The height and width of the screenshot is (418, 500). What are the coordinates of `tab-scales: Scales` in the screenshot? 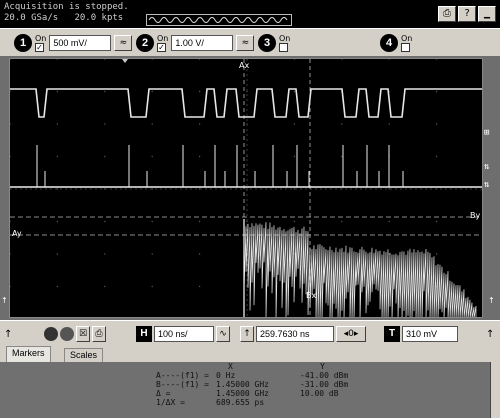 It's located at (84, 355).